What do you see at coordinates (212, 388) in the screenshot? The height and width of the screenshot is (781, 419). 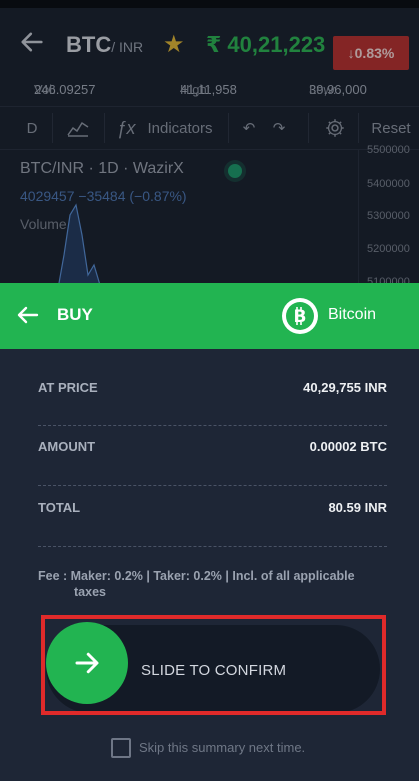 I see `at-price-row: AT PRICE 40,29,755 INR` at bounding box center [212, 388].